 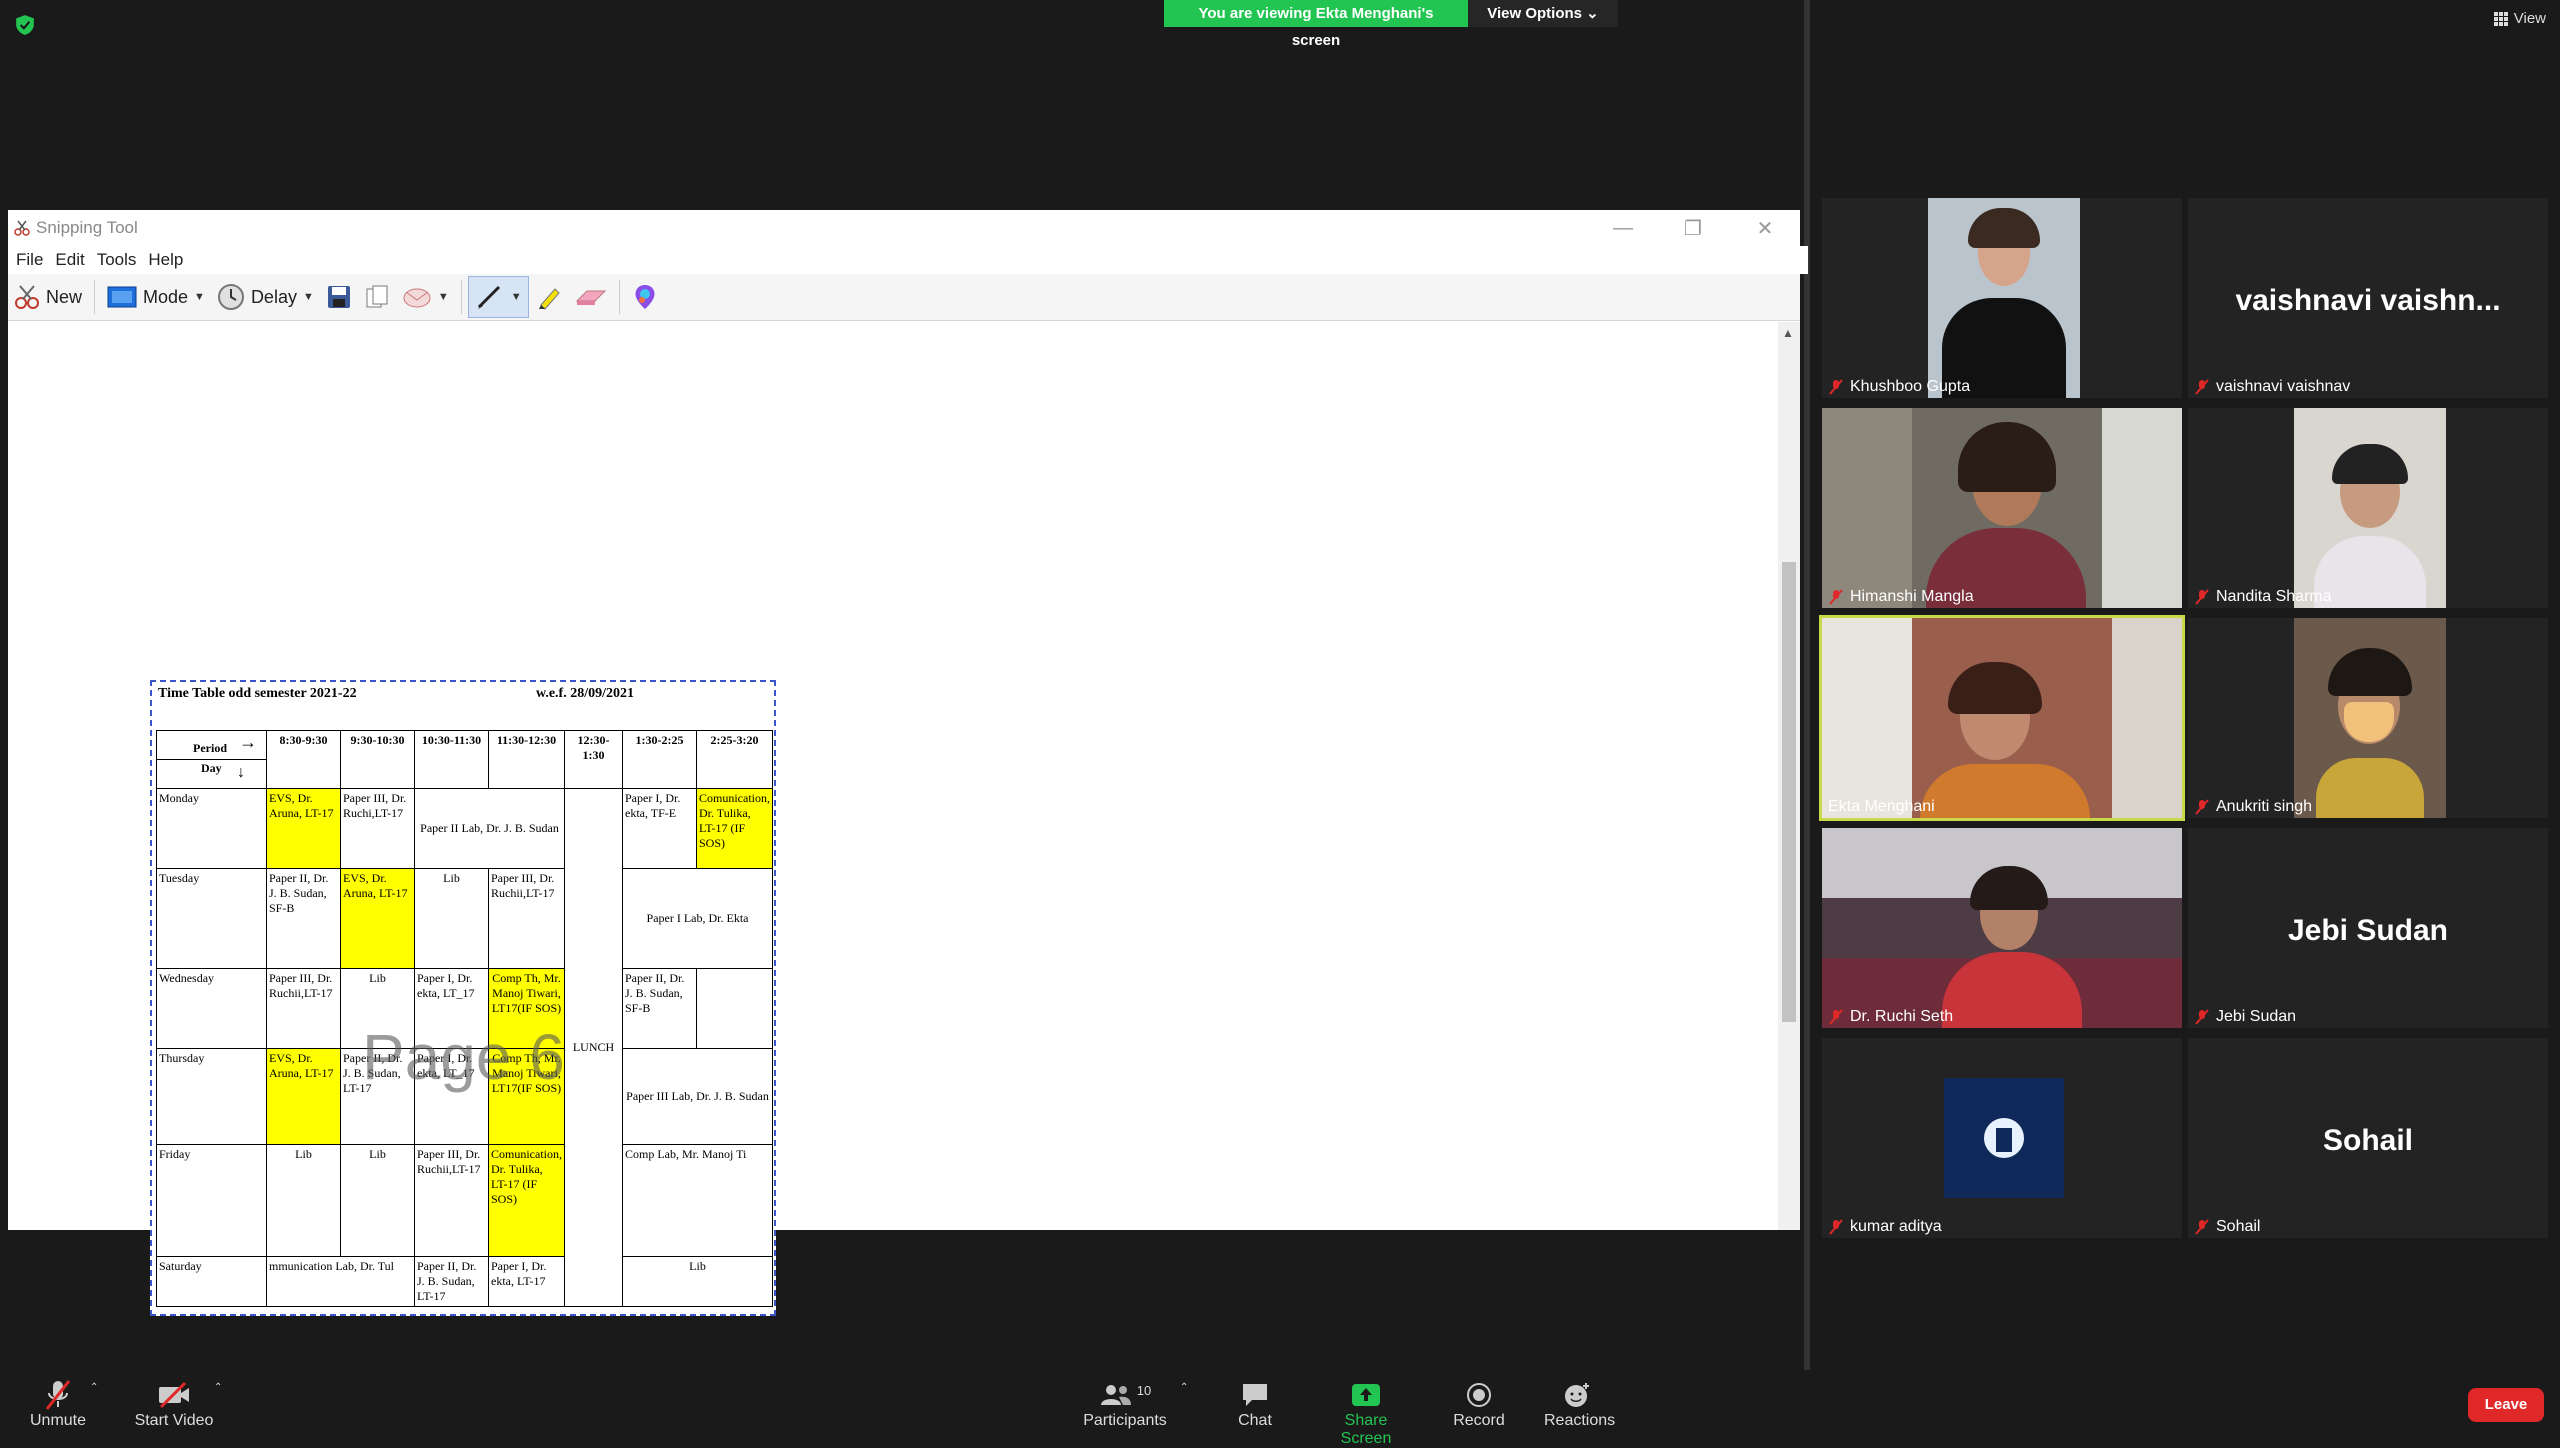 What do you see at coordinates (516, 297) in the screenshot?
I see `pen-dropdown-icon: ▼` at bounding box center [516, 297].